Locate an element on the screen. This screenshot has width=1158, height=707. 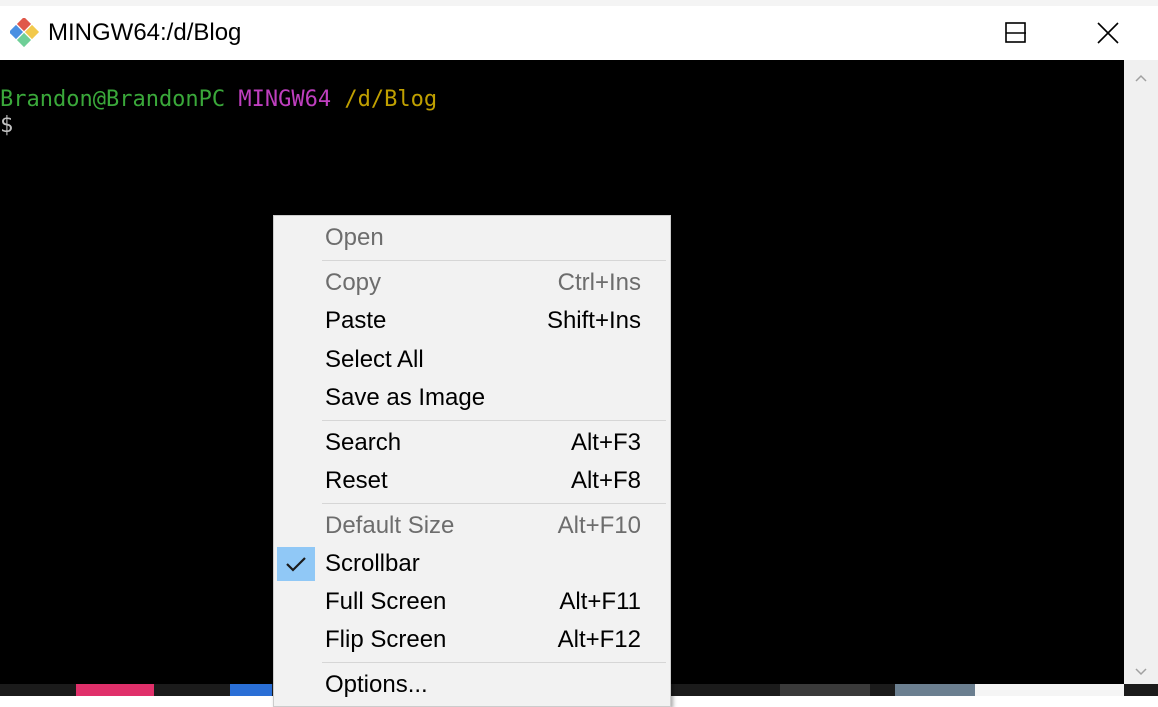
title-bar: MINGW64:/d/Blog is located at coordinates (579, 33).